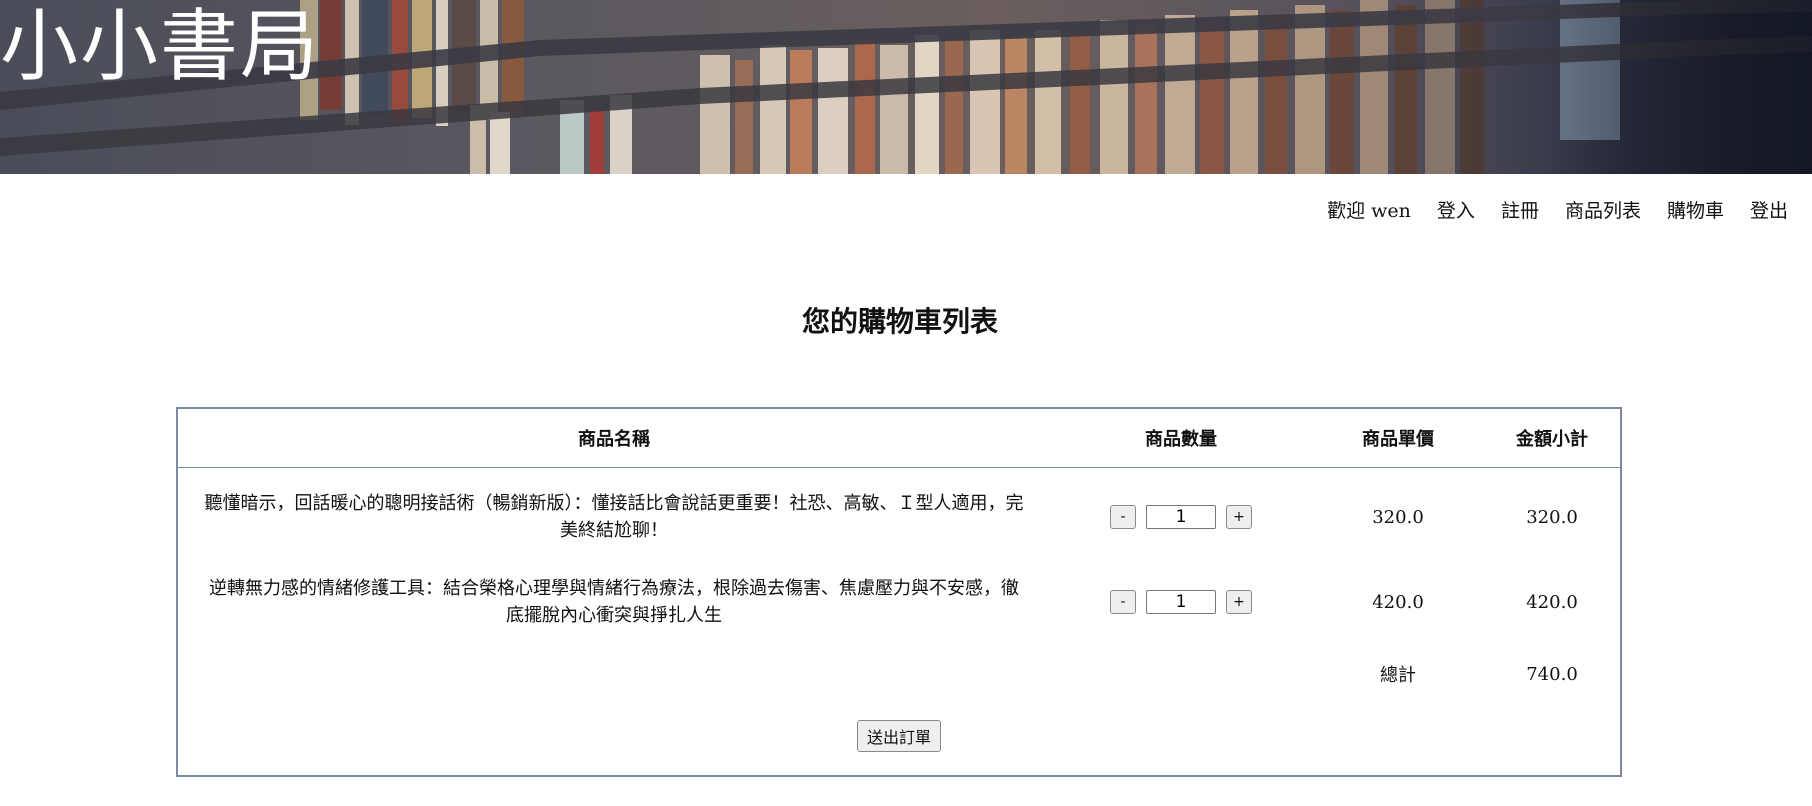  What do you see at coordinates (1552, 438) in the screenshot?
I see `column-header-subtotal: 金額小計` at bounding box center [1552, 438].